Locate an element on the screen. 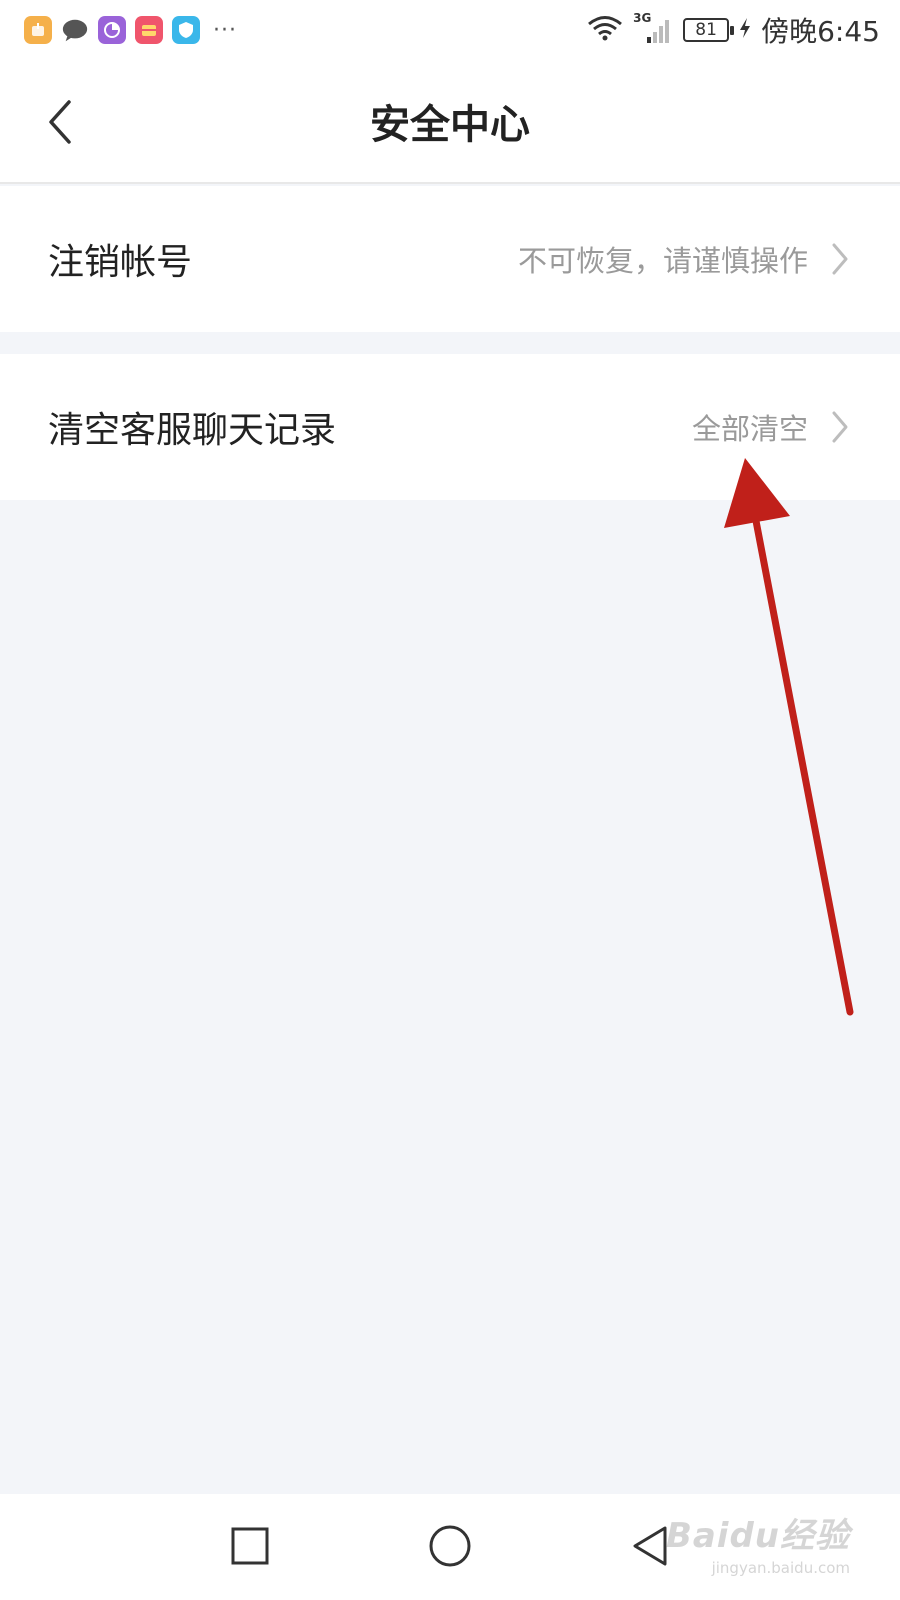 The height and width of the screenshot is (1600, 900). battery-indicator: 81 is located at coordinates (709, 30).